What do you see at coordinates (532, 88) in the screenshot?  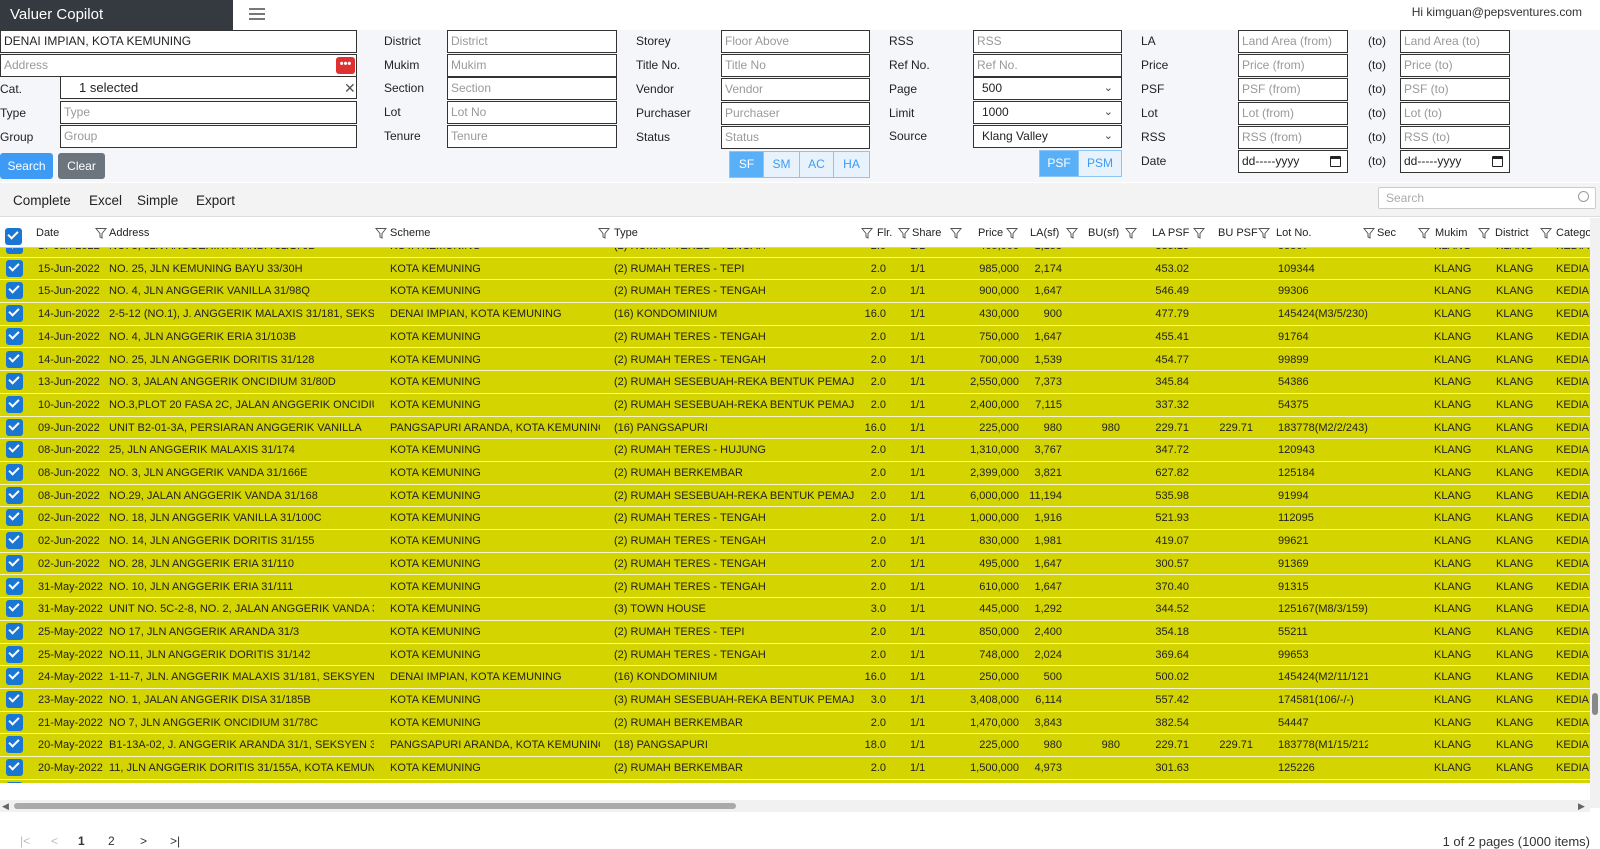 I see `section-input: Section` at bounding box center [532, 88].